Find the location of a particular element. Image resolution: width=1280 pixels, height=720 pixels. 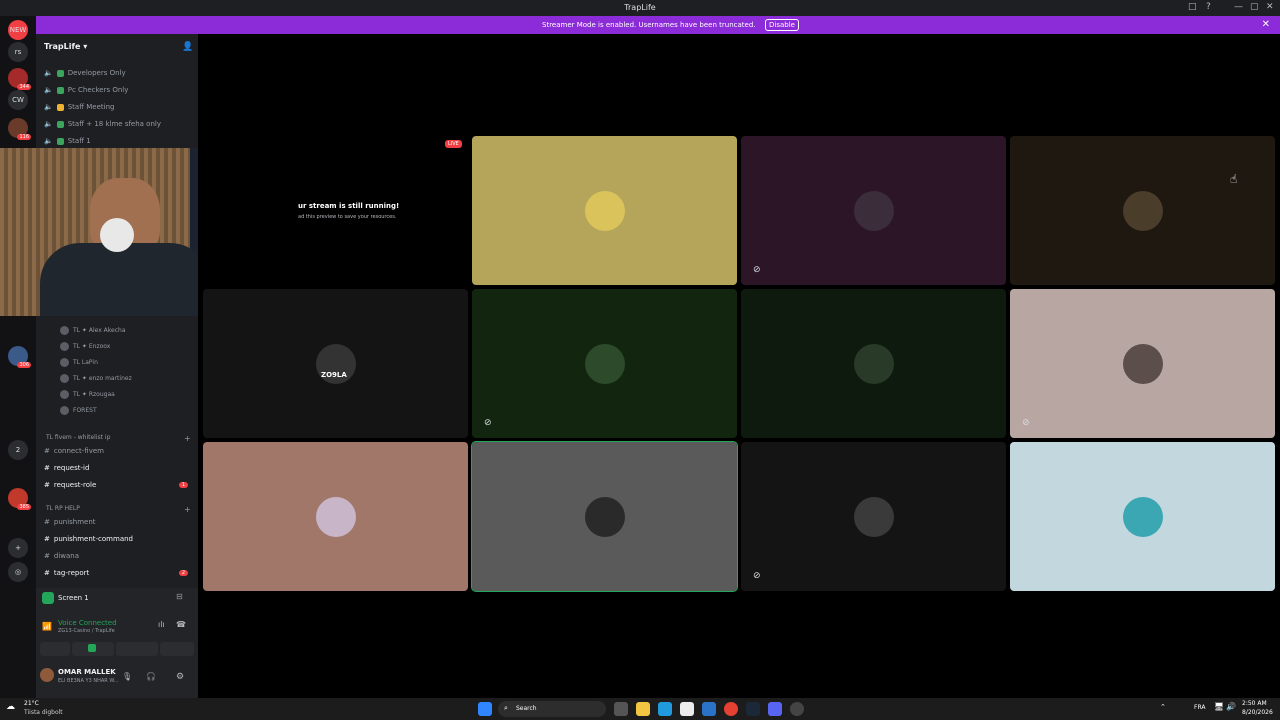

server-icon: 116 is located at coordinates (19, 129).